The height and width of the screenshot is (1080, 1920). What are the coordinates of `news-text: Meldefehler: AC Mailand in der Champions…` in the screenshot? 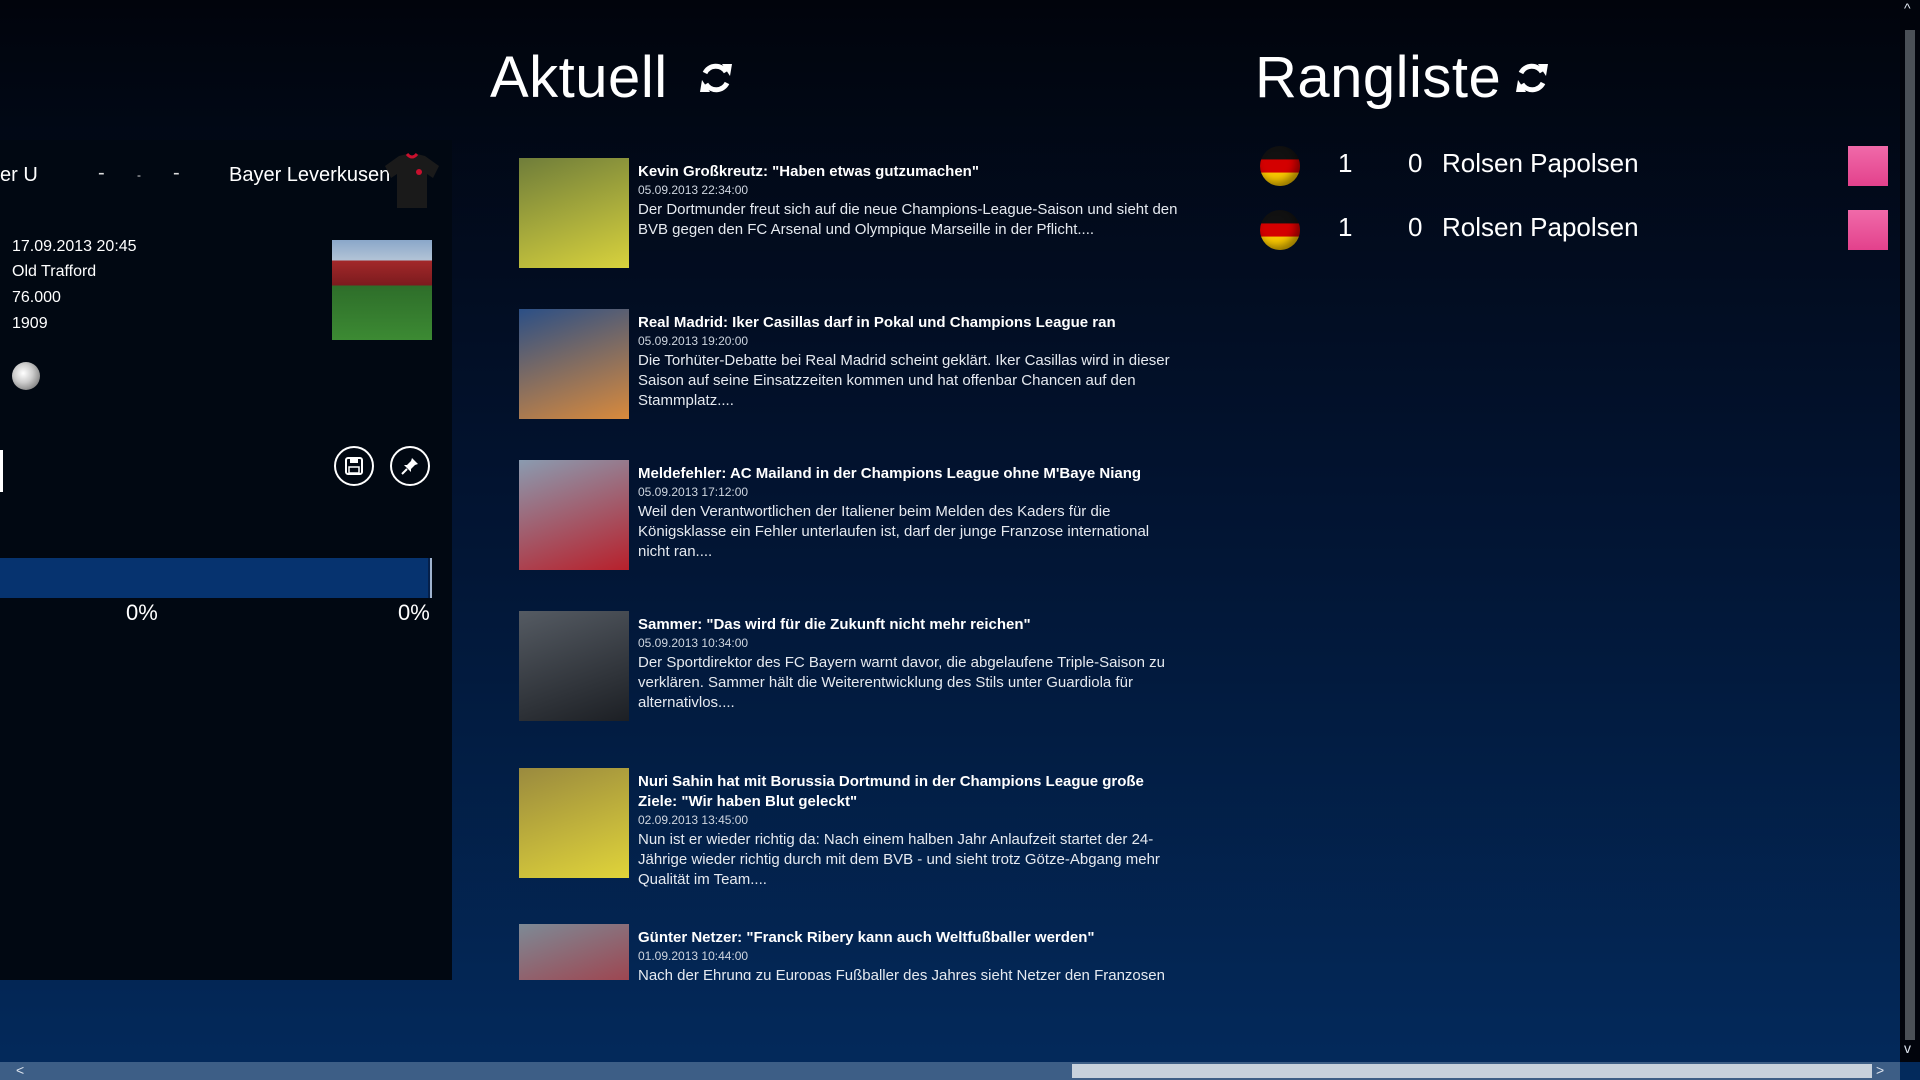 It's located at (908, 513).